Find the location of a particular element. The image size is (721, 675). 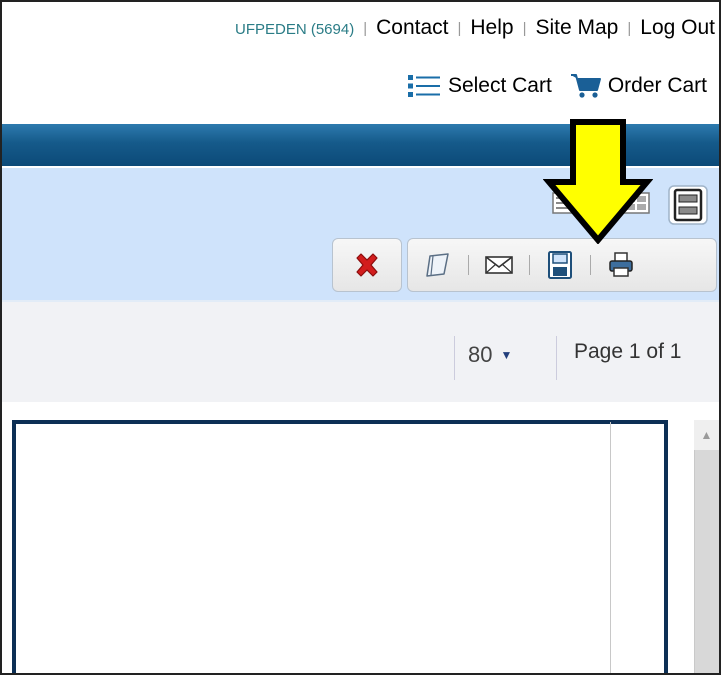

folder-button is located at coordinates (438, 265).